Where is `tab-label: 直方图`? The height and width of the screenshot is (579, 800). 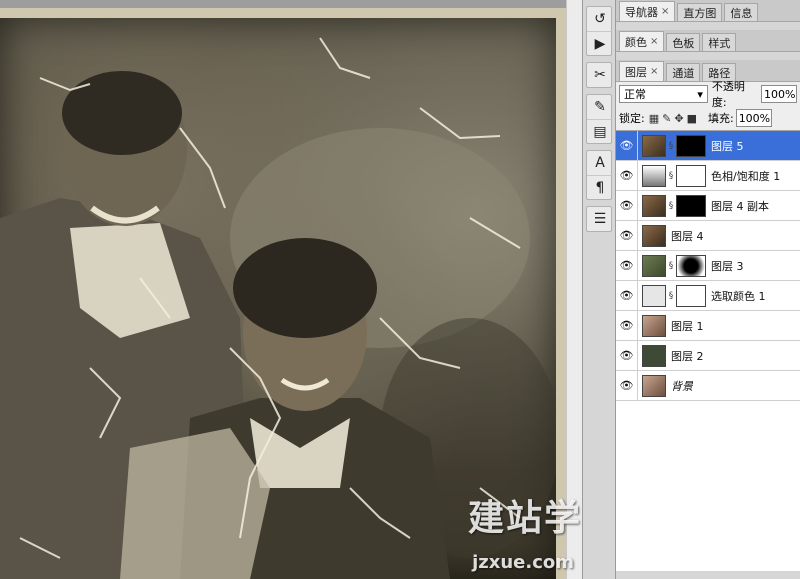
tab-label: 直方图 is located at coordinates (700, 13).